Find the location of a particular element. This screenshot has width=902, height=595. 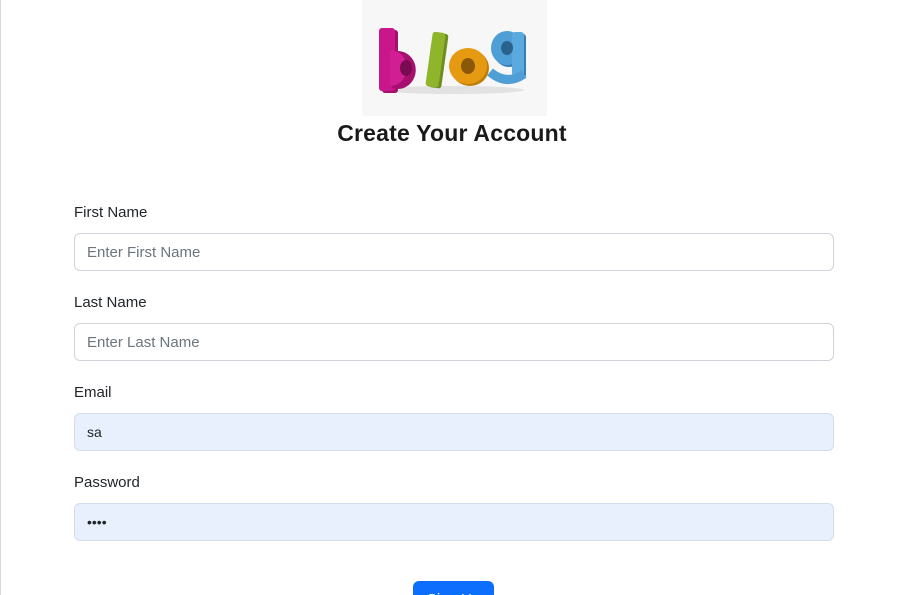

page-title: Create Your Account is located at coordinates (452, 133).